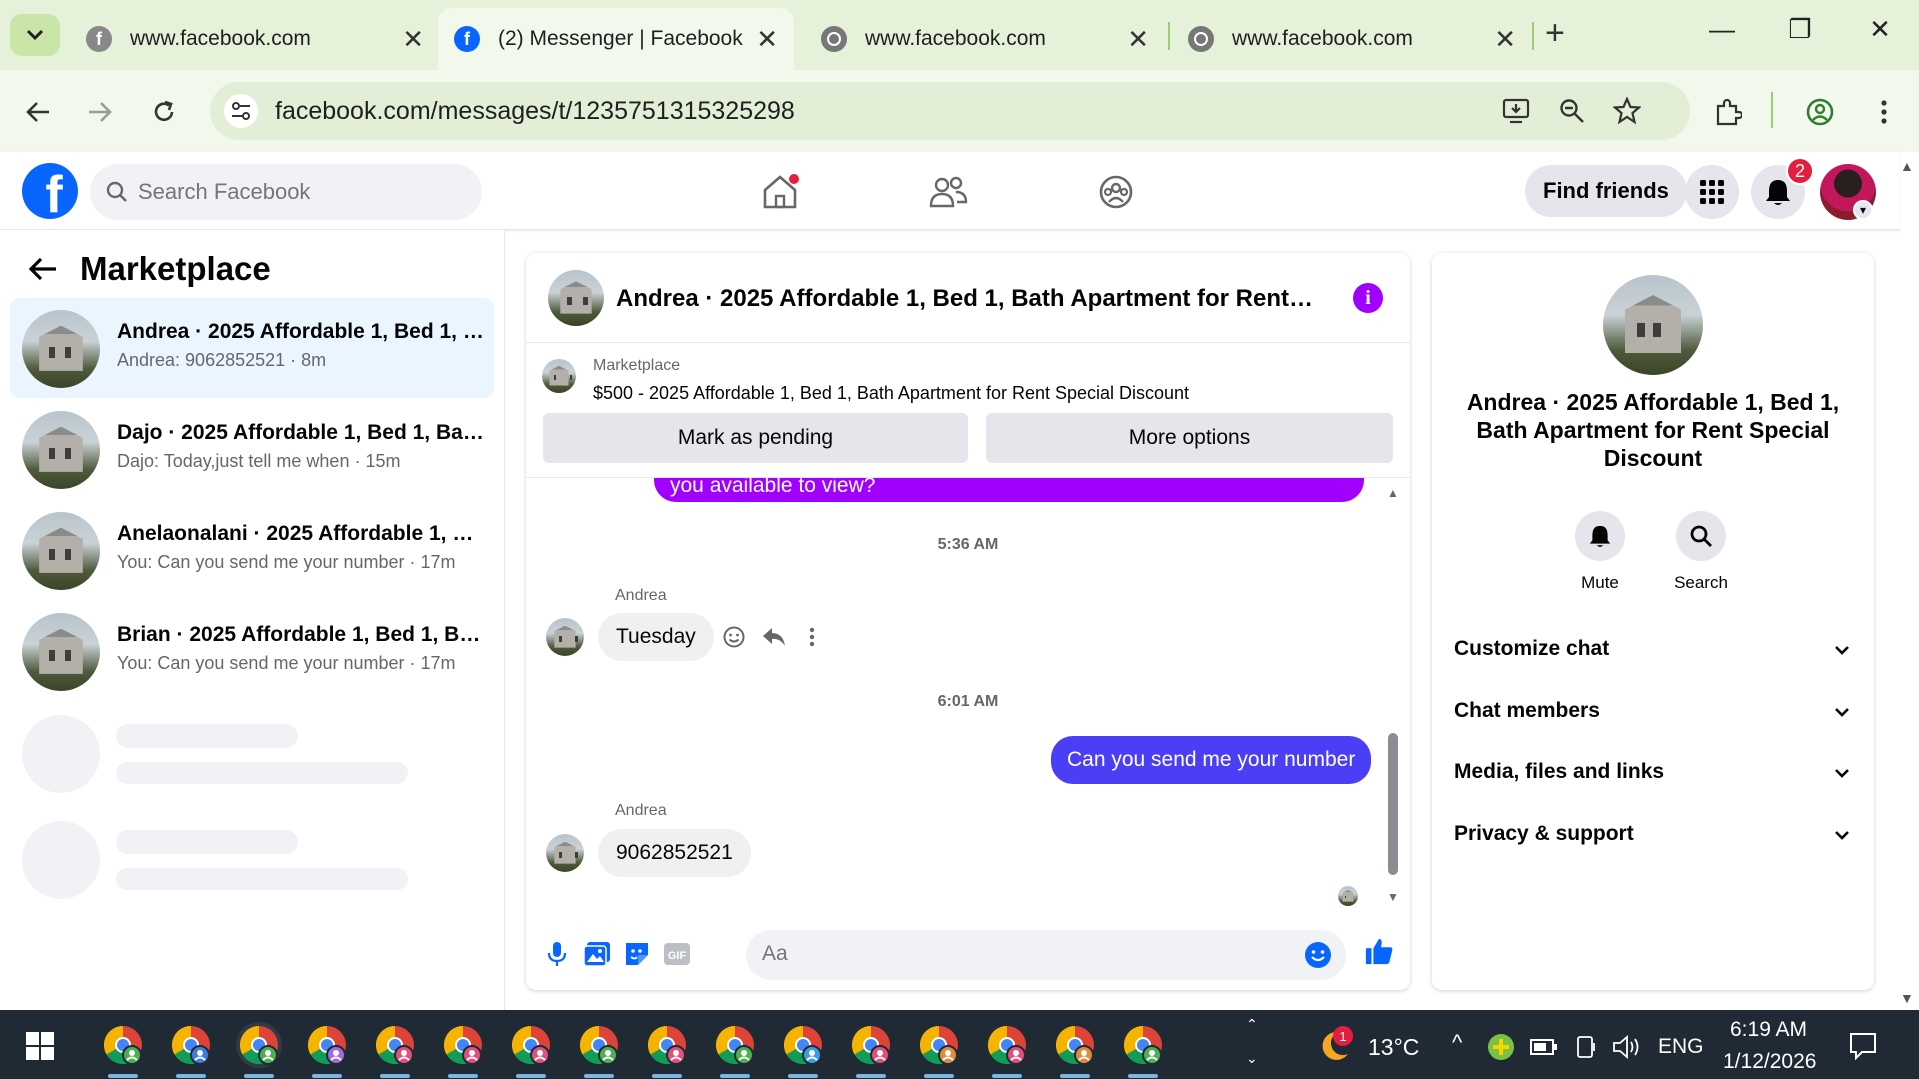 Image resolution: width=1919 pixels, height=1079 pixels. Describe the element at coordinates (637, 954) in the screenshot. I see `sticker-icon` at that location.